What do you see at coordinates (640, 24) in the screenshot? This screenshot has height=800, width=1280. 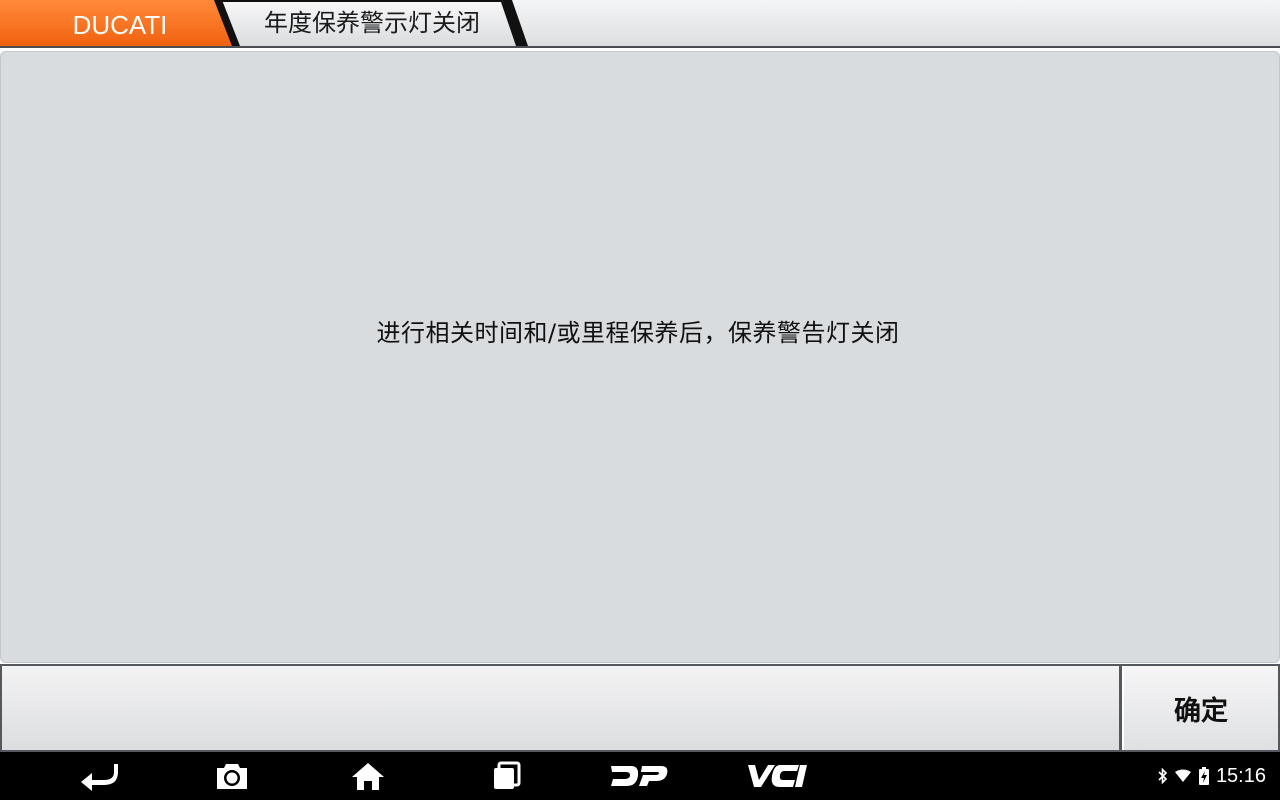 I see `breadcrumb-bar: 年度保养警示灯关闭 DUCATI` at bounding box center [640, 24].